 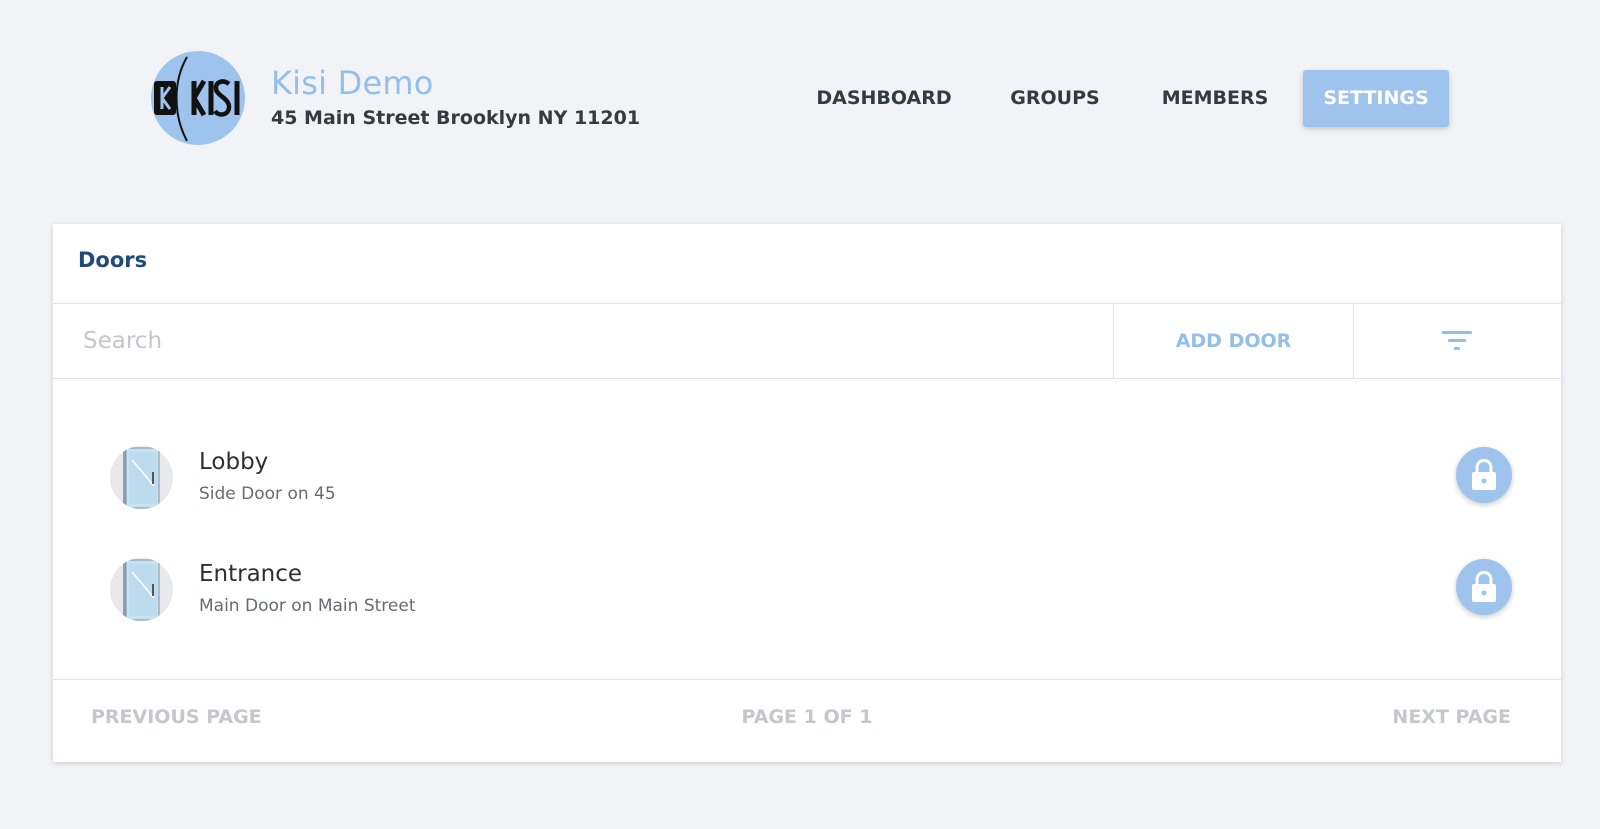 What do you see at coordinates (234, 462) in the screenshot?
I see `door-name: Lobby` at bounding box center [234, 462].